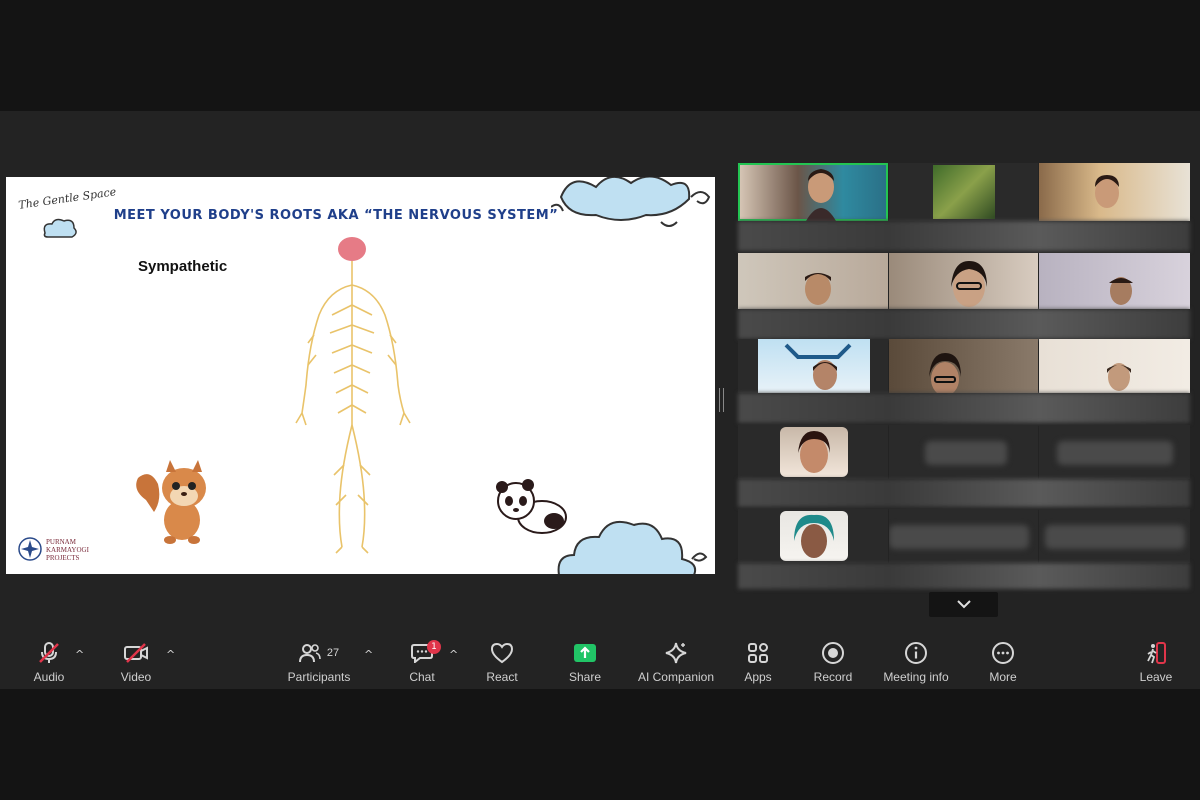 The width and height of the screenshot is (1200, 800). I want to click on nervous-system-figure, so click(353, 395).